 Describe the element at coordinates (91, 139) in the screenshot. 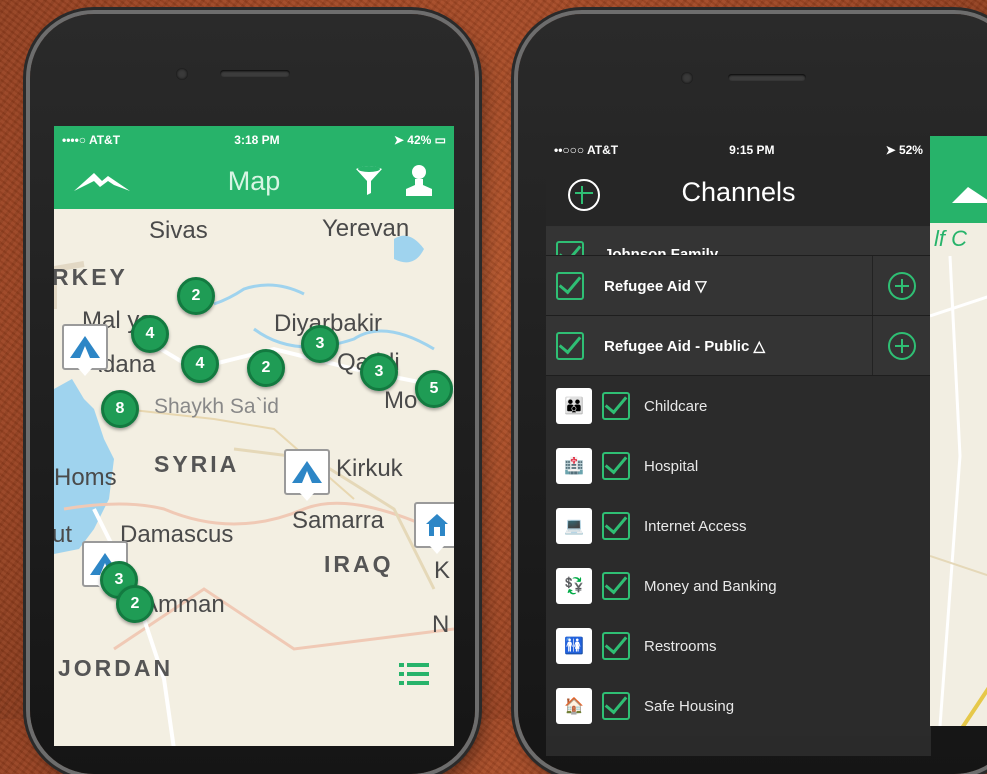

I see `carrier-label: ••••○ AT&T` at that location.